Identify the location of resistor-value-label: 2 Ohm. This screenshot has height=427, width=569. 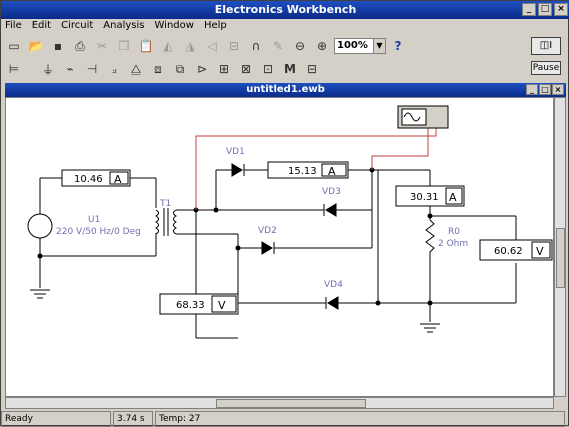
(453, 244).